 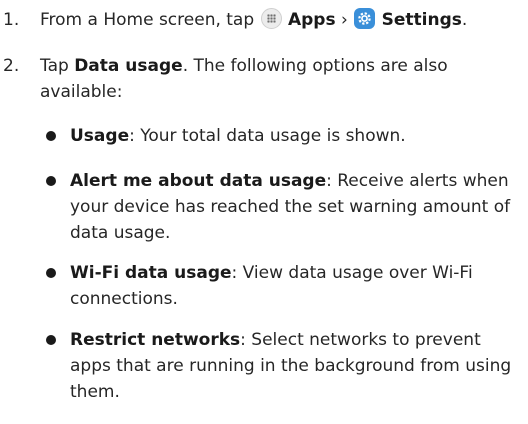 I want to click on step-number: 2., so click(x=11, y=66).